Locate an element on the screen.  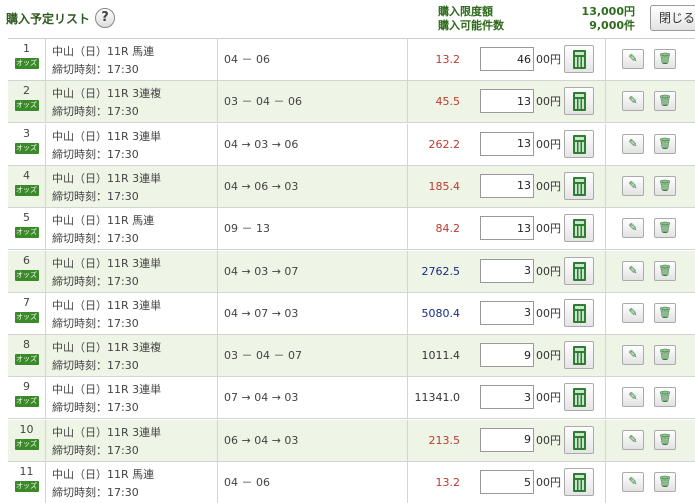
purchase-count-label: 購入可能件数 is located at coordinates (471, 25).